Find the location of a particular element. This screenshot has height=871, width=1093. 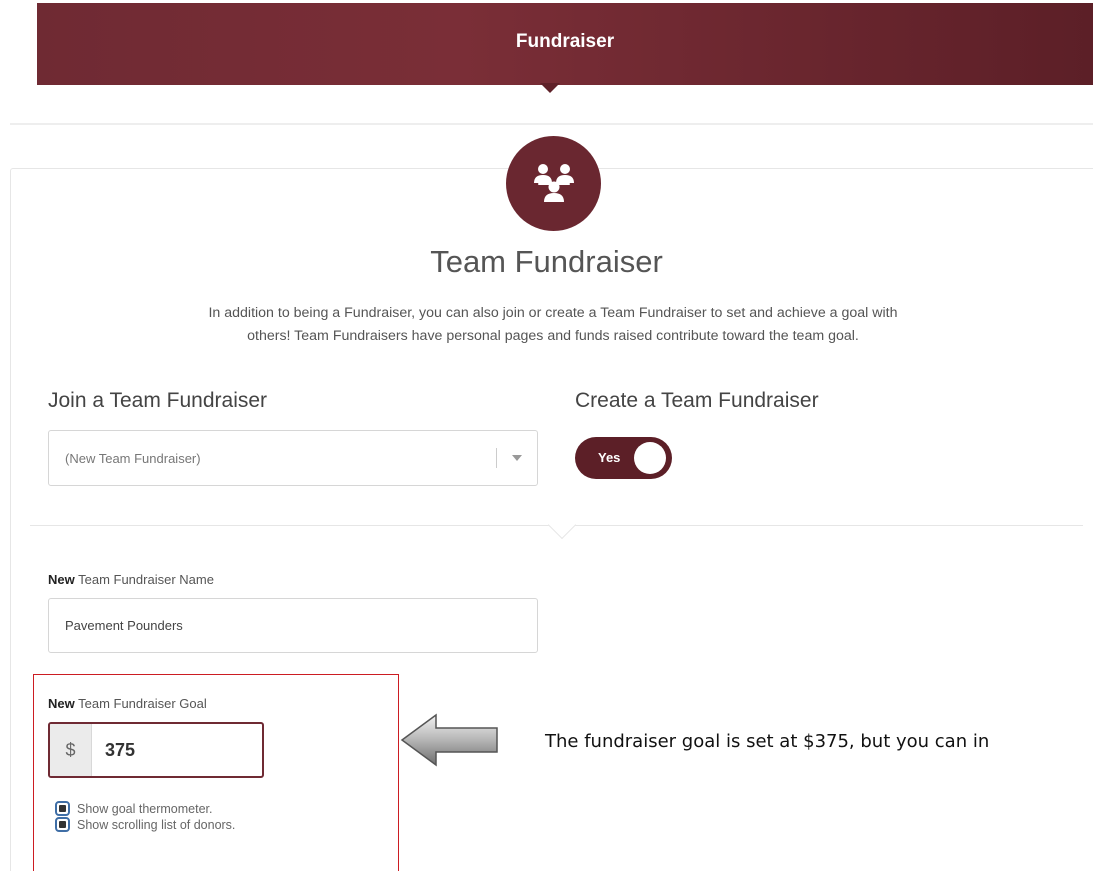

create-team-heading: Create a Team Fundraiser is located at coordinates (697, 400).